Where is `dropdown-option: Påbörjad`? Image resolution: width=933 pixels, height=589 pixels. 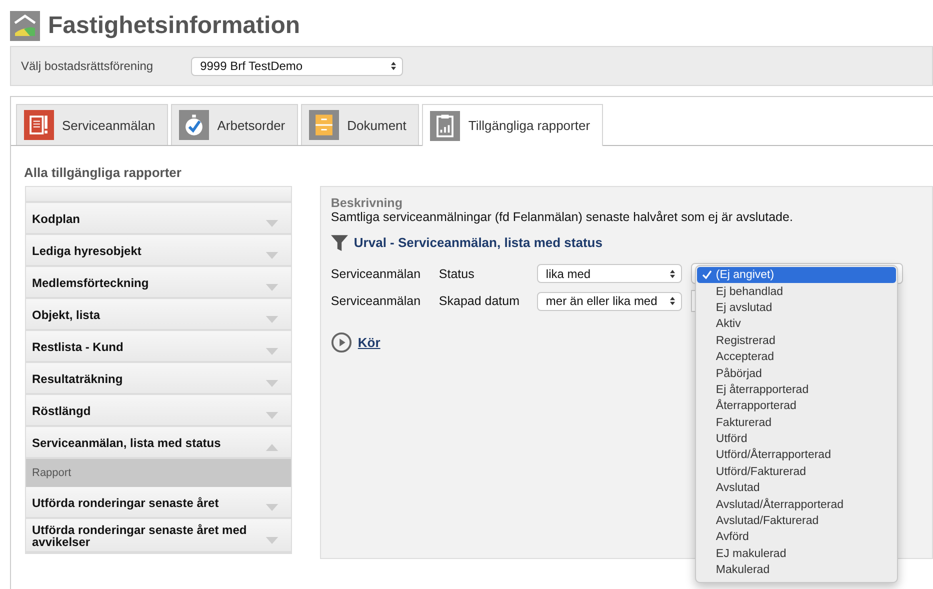 dropdown-option: Påbörjad is located at coordinates (796, 373).